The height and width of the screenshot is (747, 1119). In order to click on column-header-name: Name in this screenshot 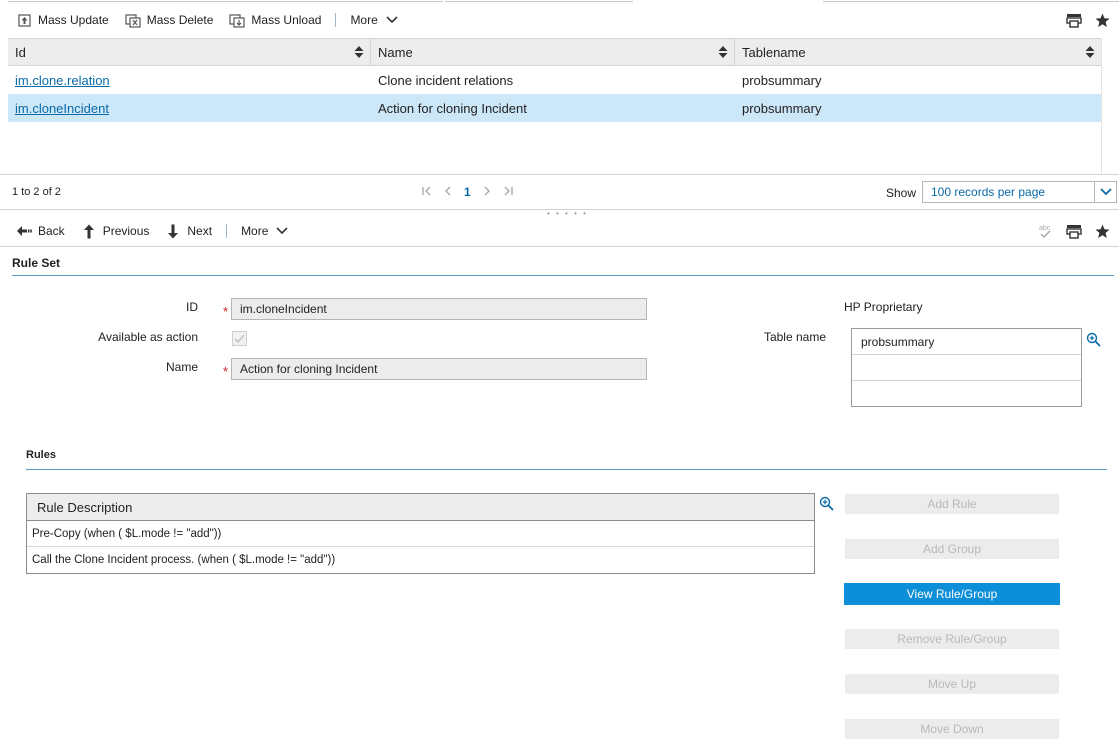, I will do `click(553, 52)`.